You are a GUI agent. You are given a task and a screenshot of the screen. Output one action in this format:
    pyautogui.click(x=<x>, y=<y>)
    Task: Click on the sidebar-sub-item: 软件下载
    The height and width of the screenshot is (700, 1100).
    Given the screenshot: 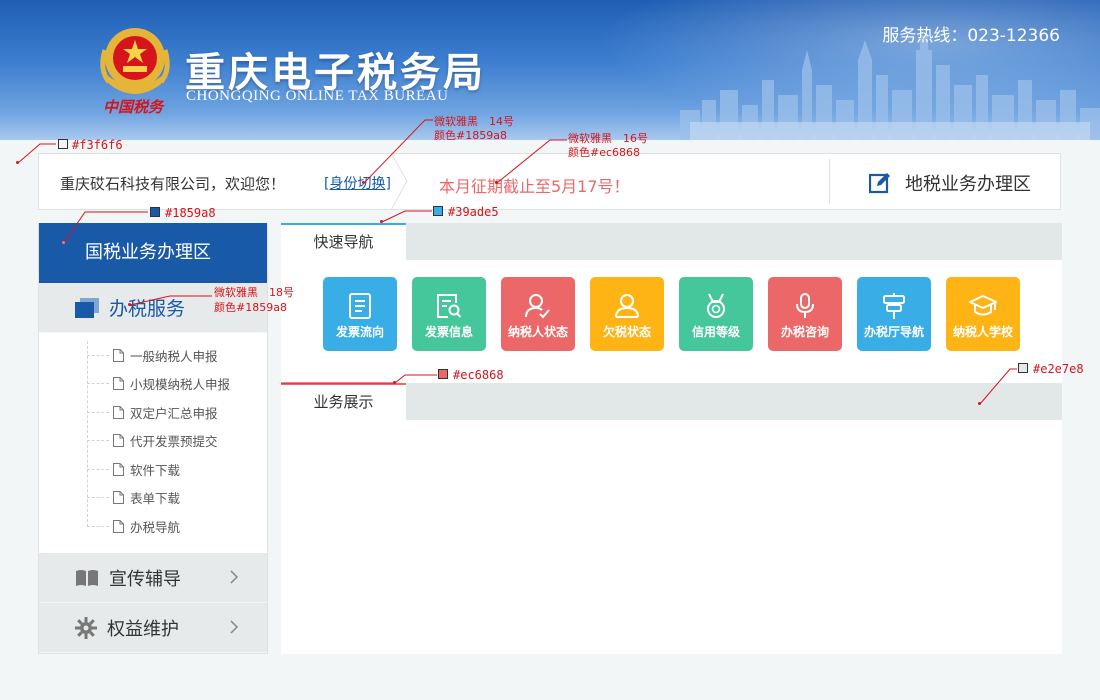 What is the action you would take?
    pyautogui.click(x=177, y=469)
    